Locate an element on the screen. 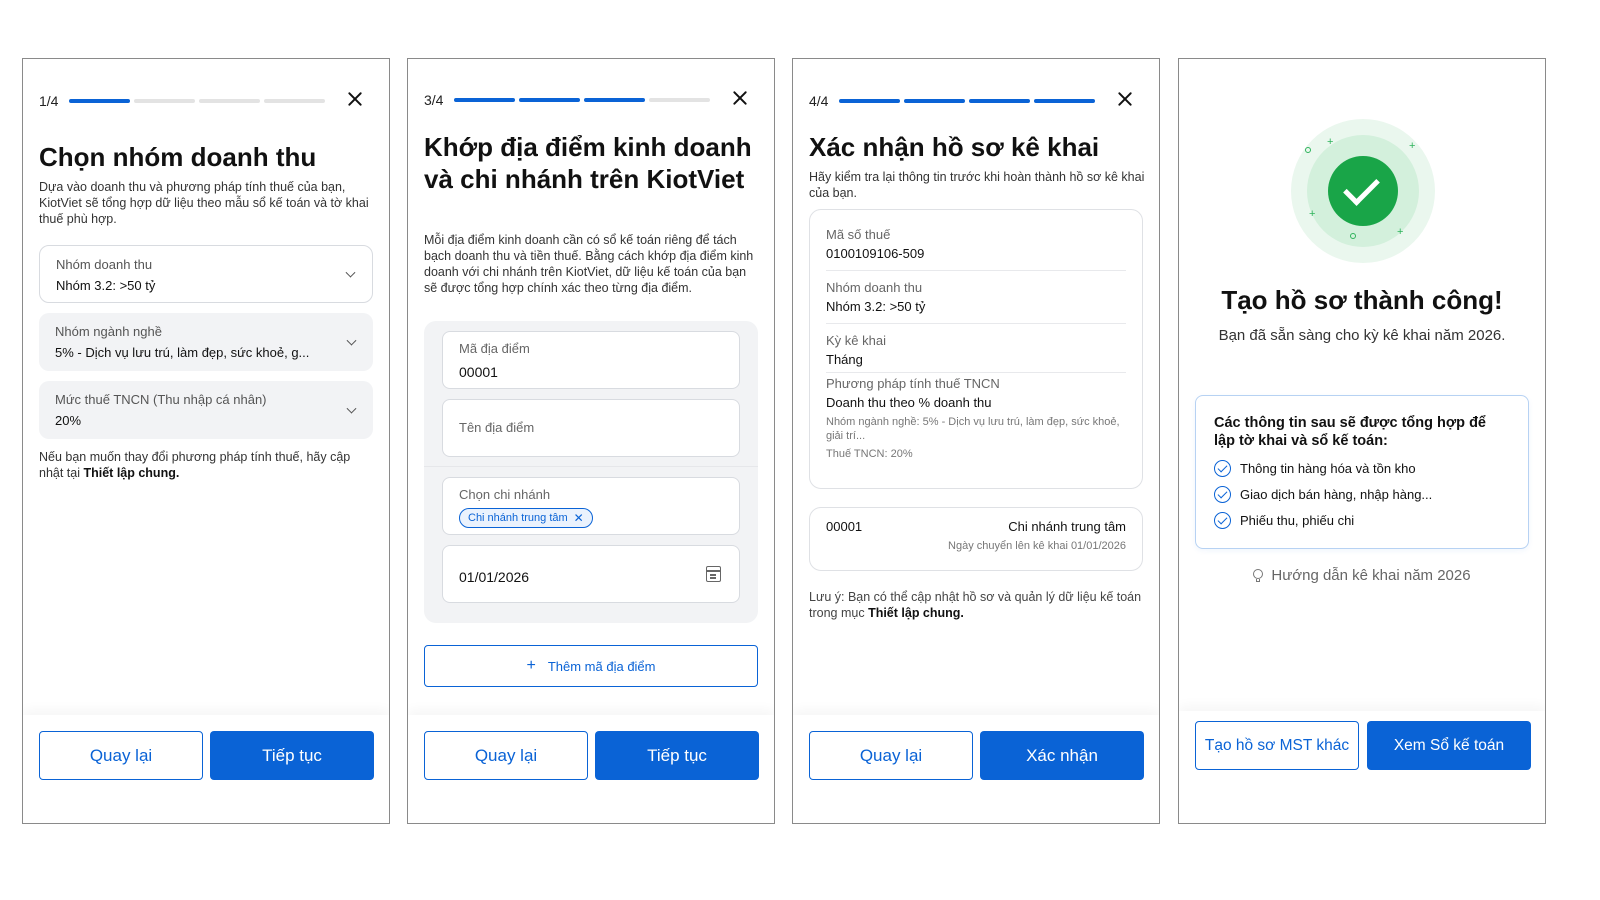 This screenshot has height=900, width=1600. success-title: Tạo hồ sơ thành công! is located at coordinates (1362, 300).